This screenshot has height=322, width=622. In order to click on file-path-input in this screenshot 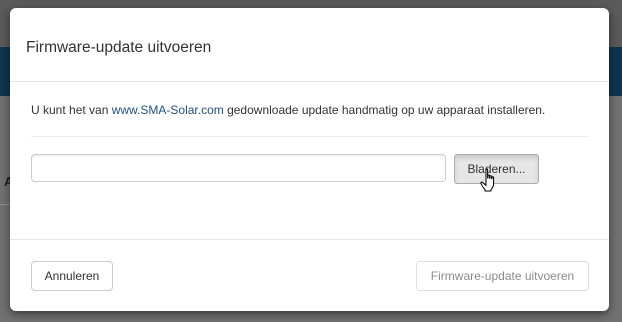, I will do `click(238, 168)`.